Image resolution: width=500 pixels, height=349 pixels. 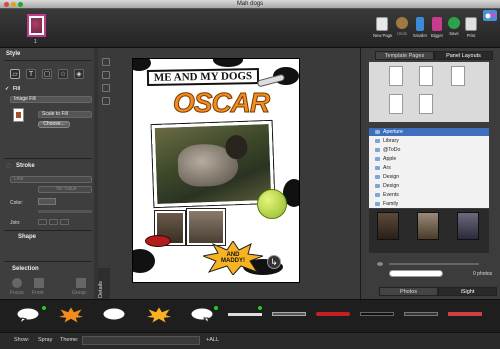 I want to click on page-thumbnail-image, so click(x=36, y=25).